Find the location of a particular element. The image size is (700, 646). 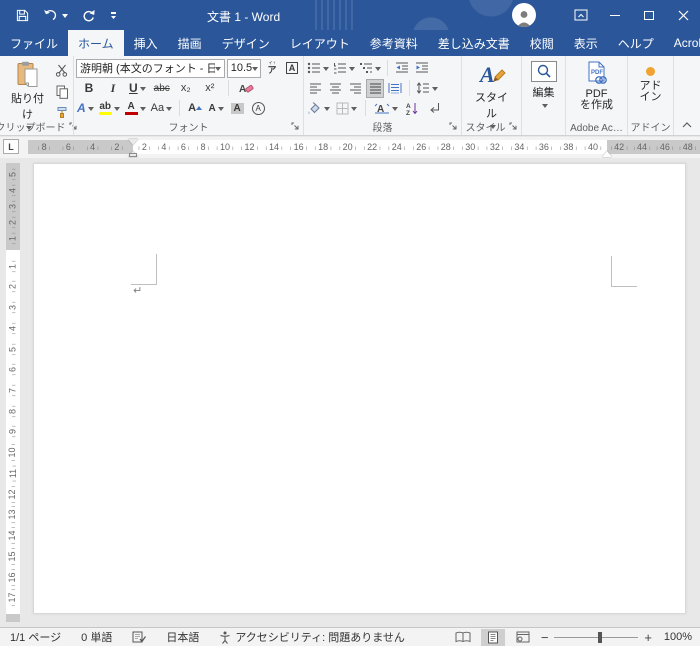

font-color-caret is located at coordinates (142, 110).